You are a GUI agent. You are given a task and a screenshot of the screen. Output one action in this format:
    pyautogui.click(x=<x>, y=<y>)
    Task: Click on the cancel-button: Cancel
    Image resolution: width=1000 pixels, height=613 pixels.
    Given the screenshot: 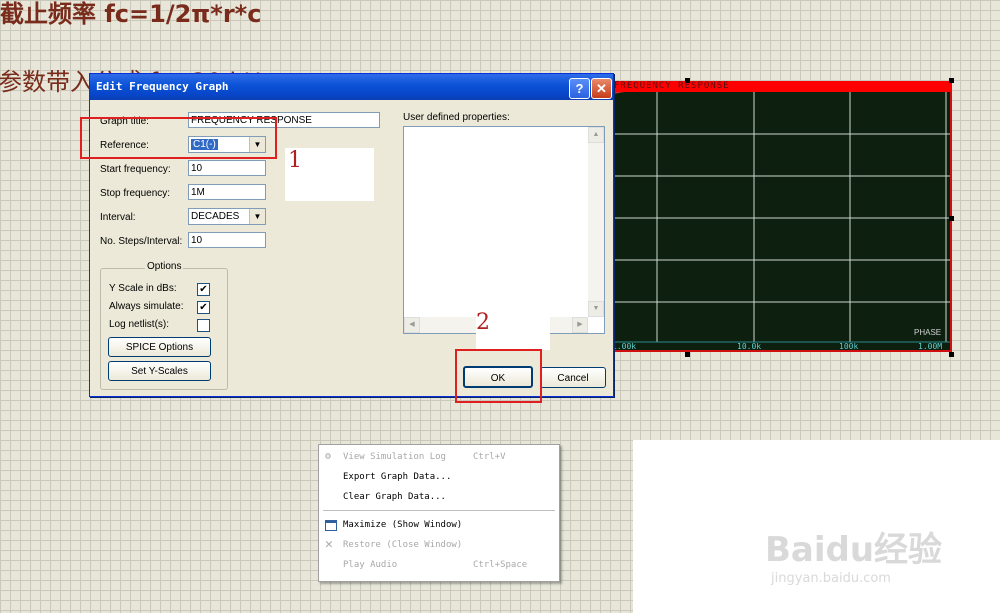 What is the action you would take?
    pyautogui.click(x=573, y=377)
    